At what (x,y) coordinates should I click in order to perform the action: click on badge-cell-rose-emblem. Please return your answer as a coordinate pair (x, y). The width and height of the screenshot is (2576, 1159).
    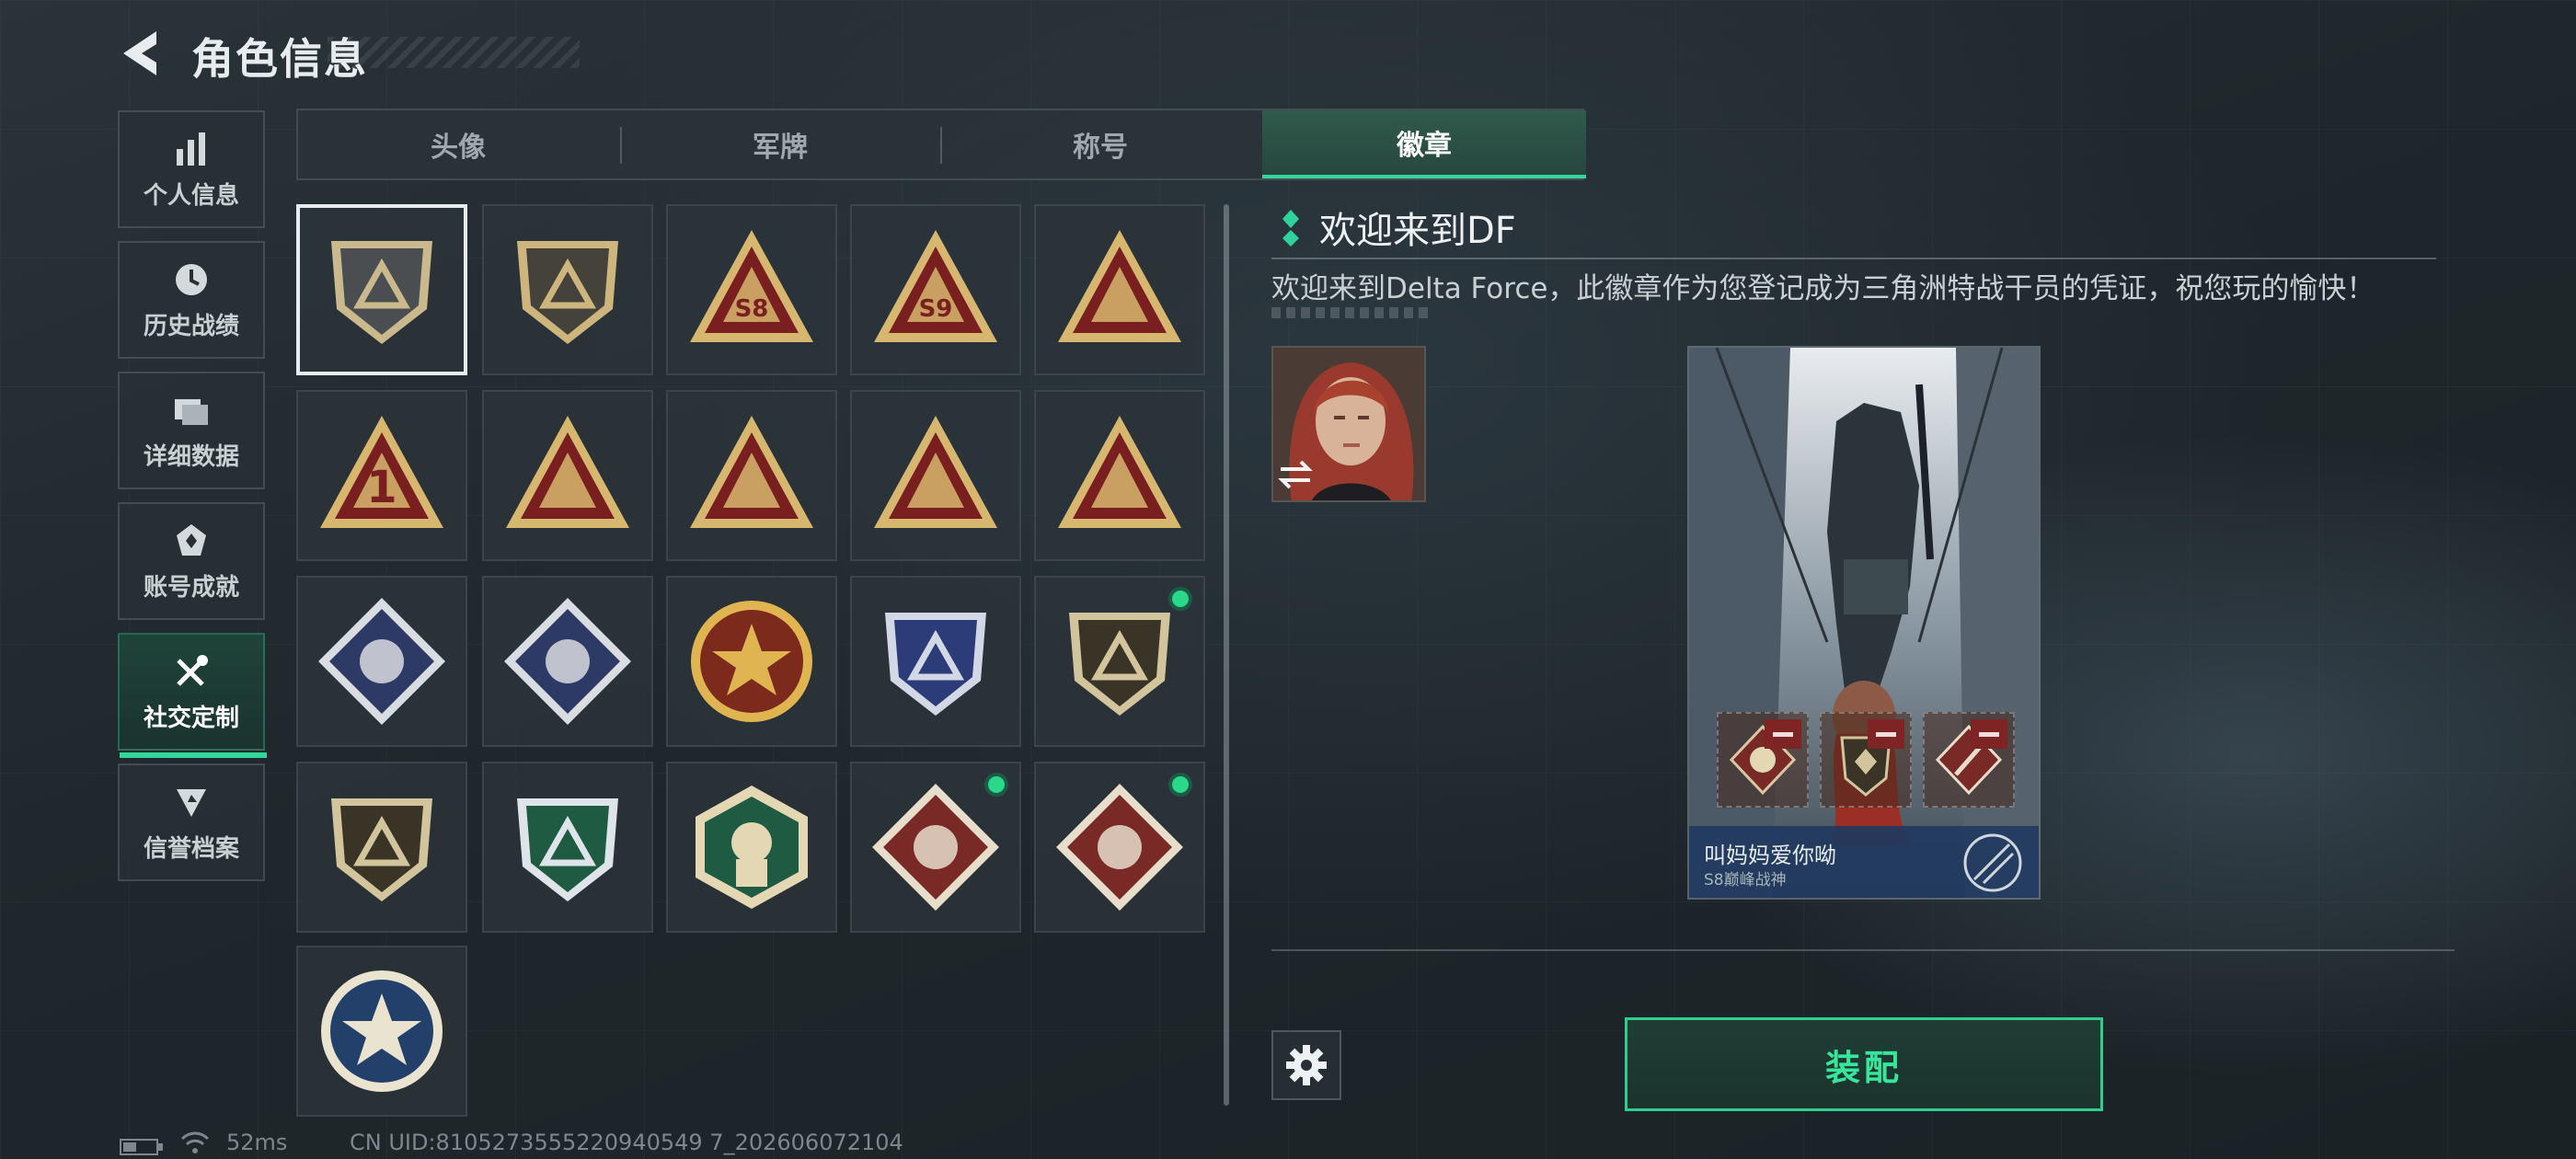
    Looking at the image, I should click on (381, 661).